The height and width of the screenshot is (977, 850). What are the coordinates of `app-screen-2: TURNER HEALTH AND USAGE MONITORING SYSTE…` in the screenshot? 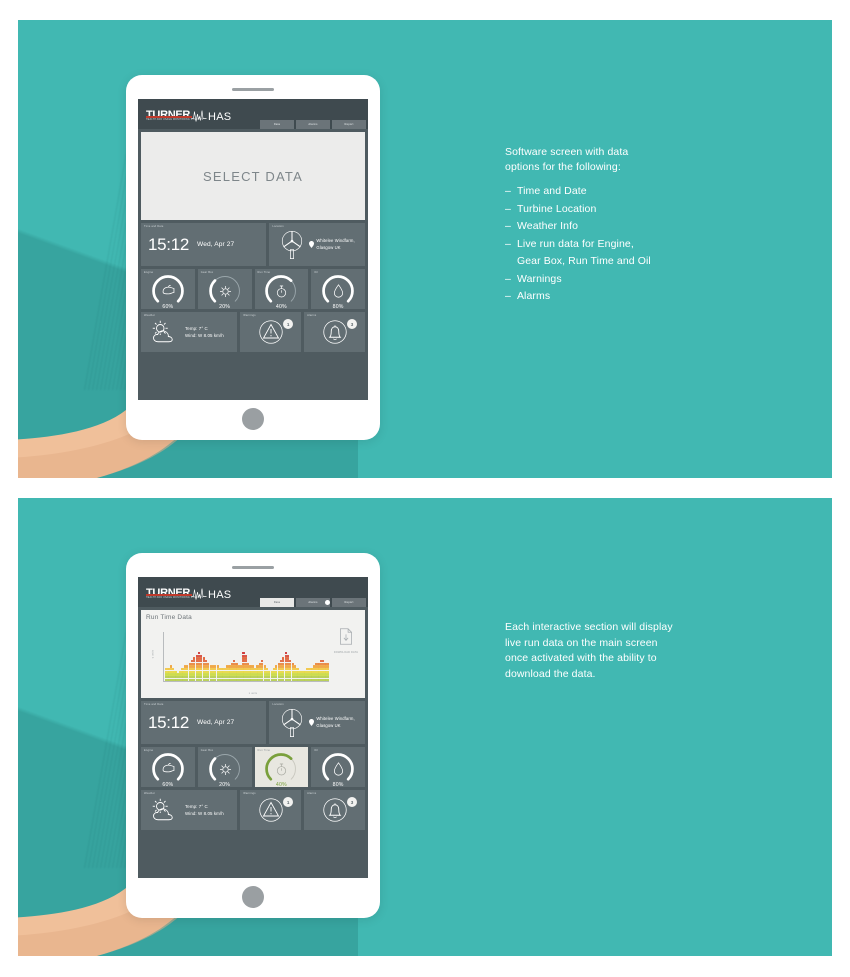 It's located at (253, 727).